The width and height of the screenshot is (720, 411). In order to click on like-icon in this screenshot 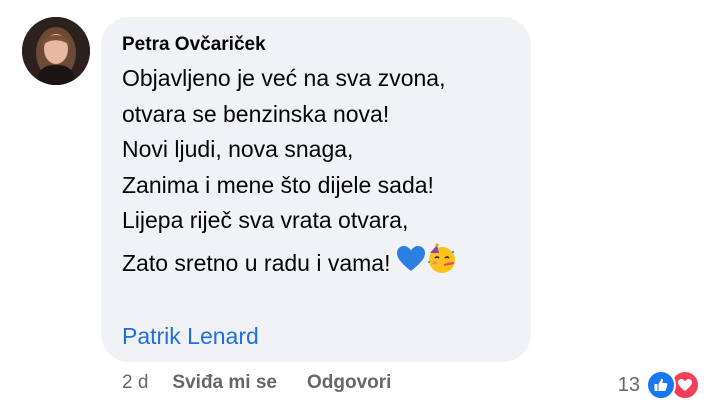, I will do `click(661, 385)`.